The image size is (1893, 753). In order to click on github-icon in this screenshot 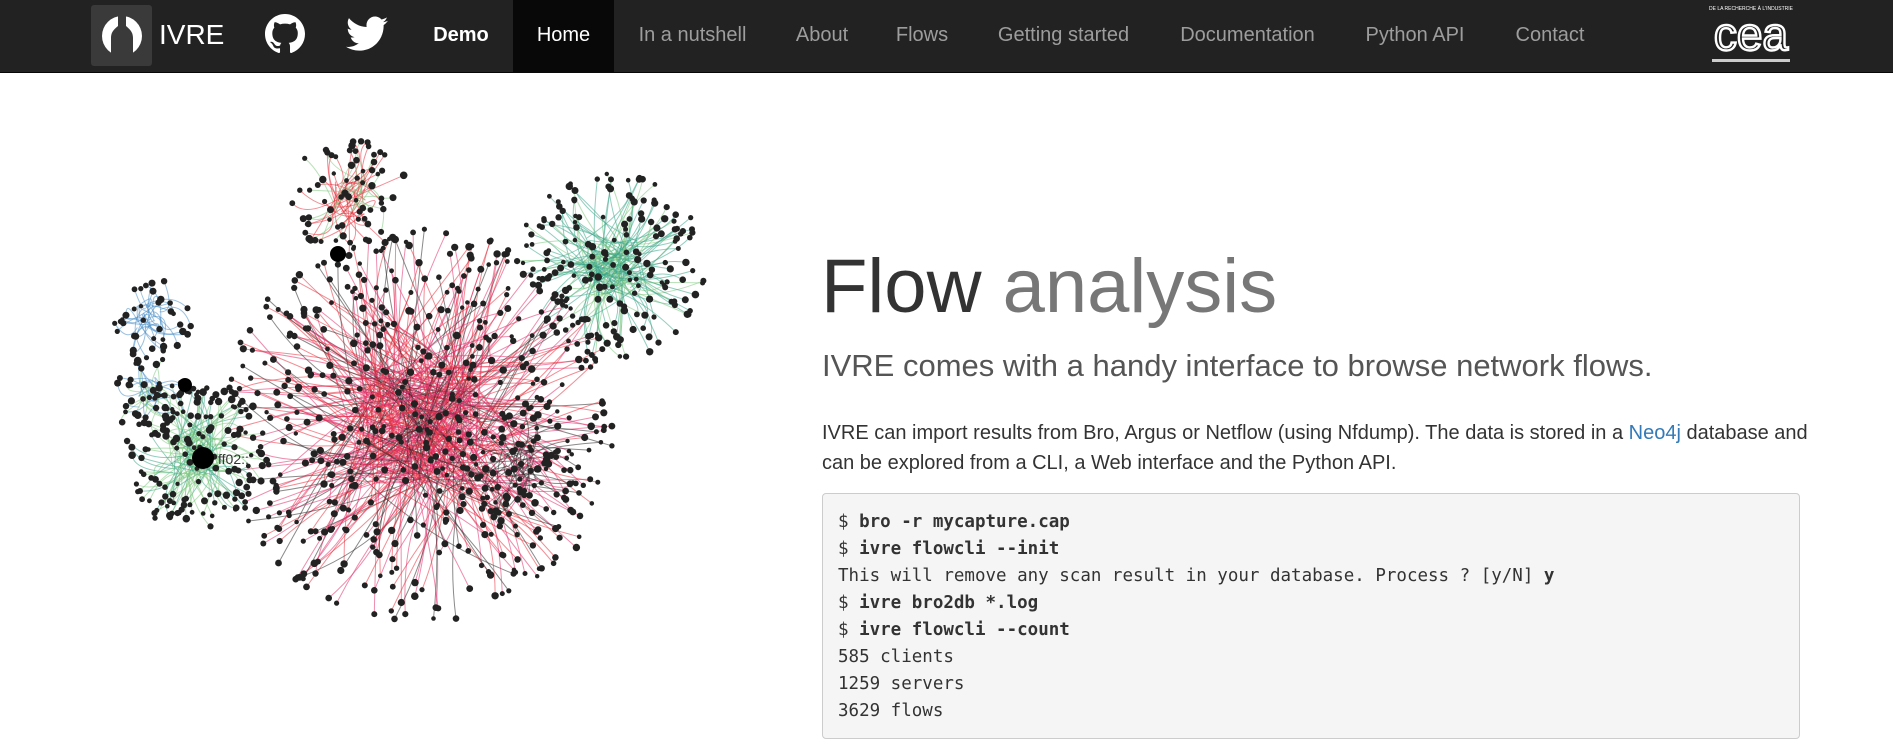, I will do `click(285, 36)`.